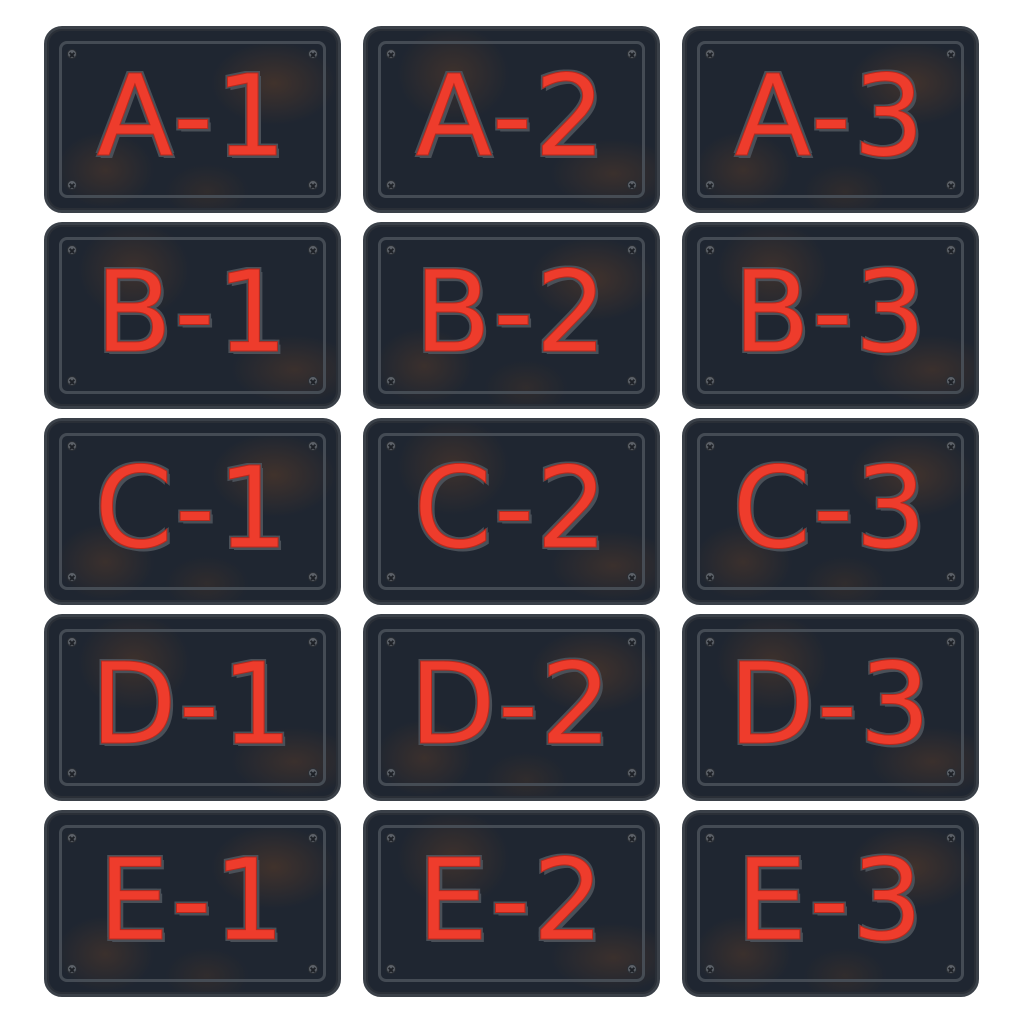  I want to click on plate-label: B-1, so click(192, 312).